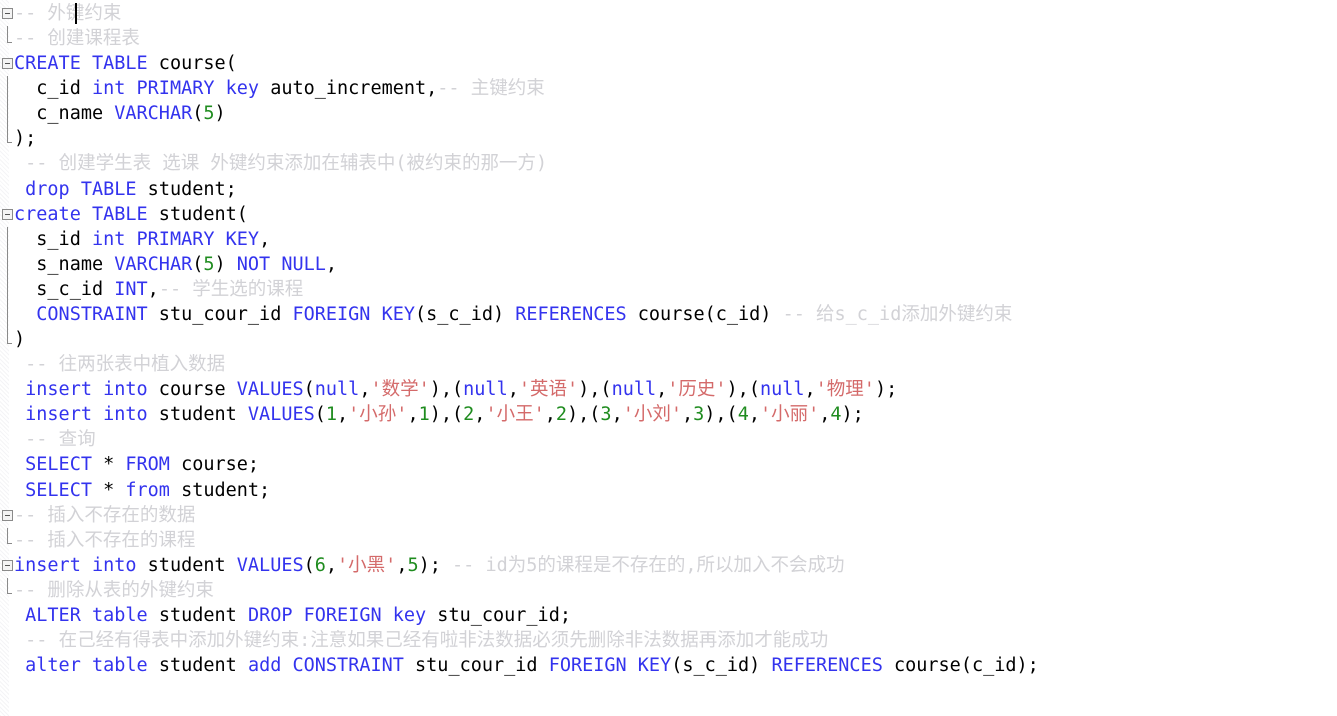  Describe the element at coordinates (104, 515) in the screenshot. I see `code-line: -- 插入不存在的数据` at that location.